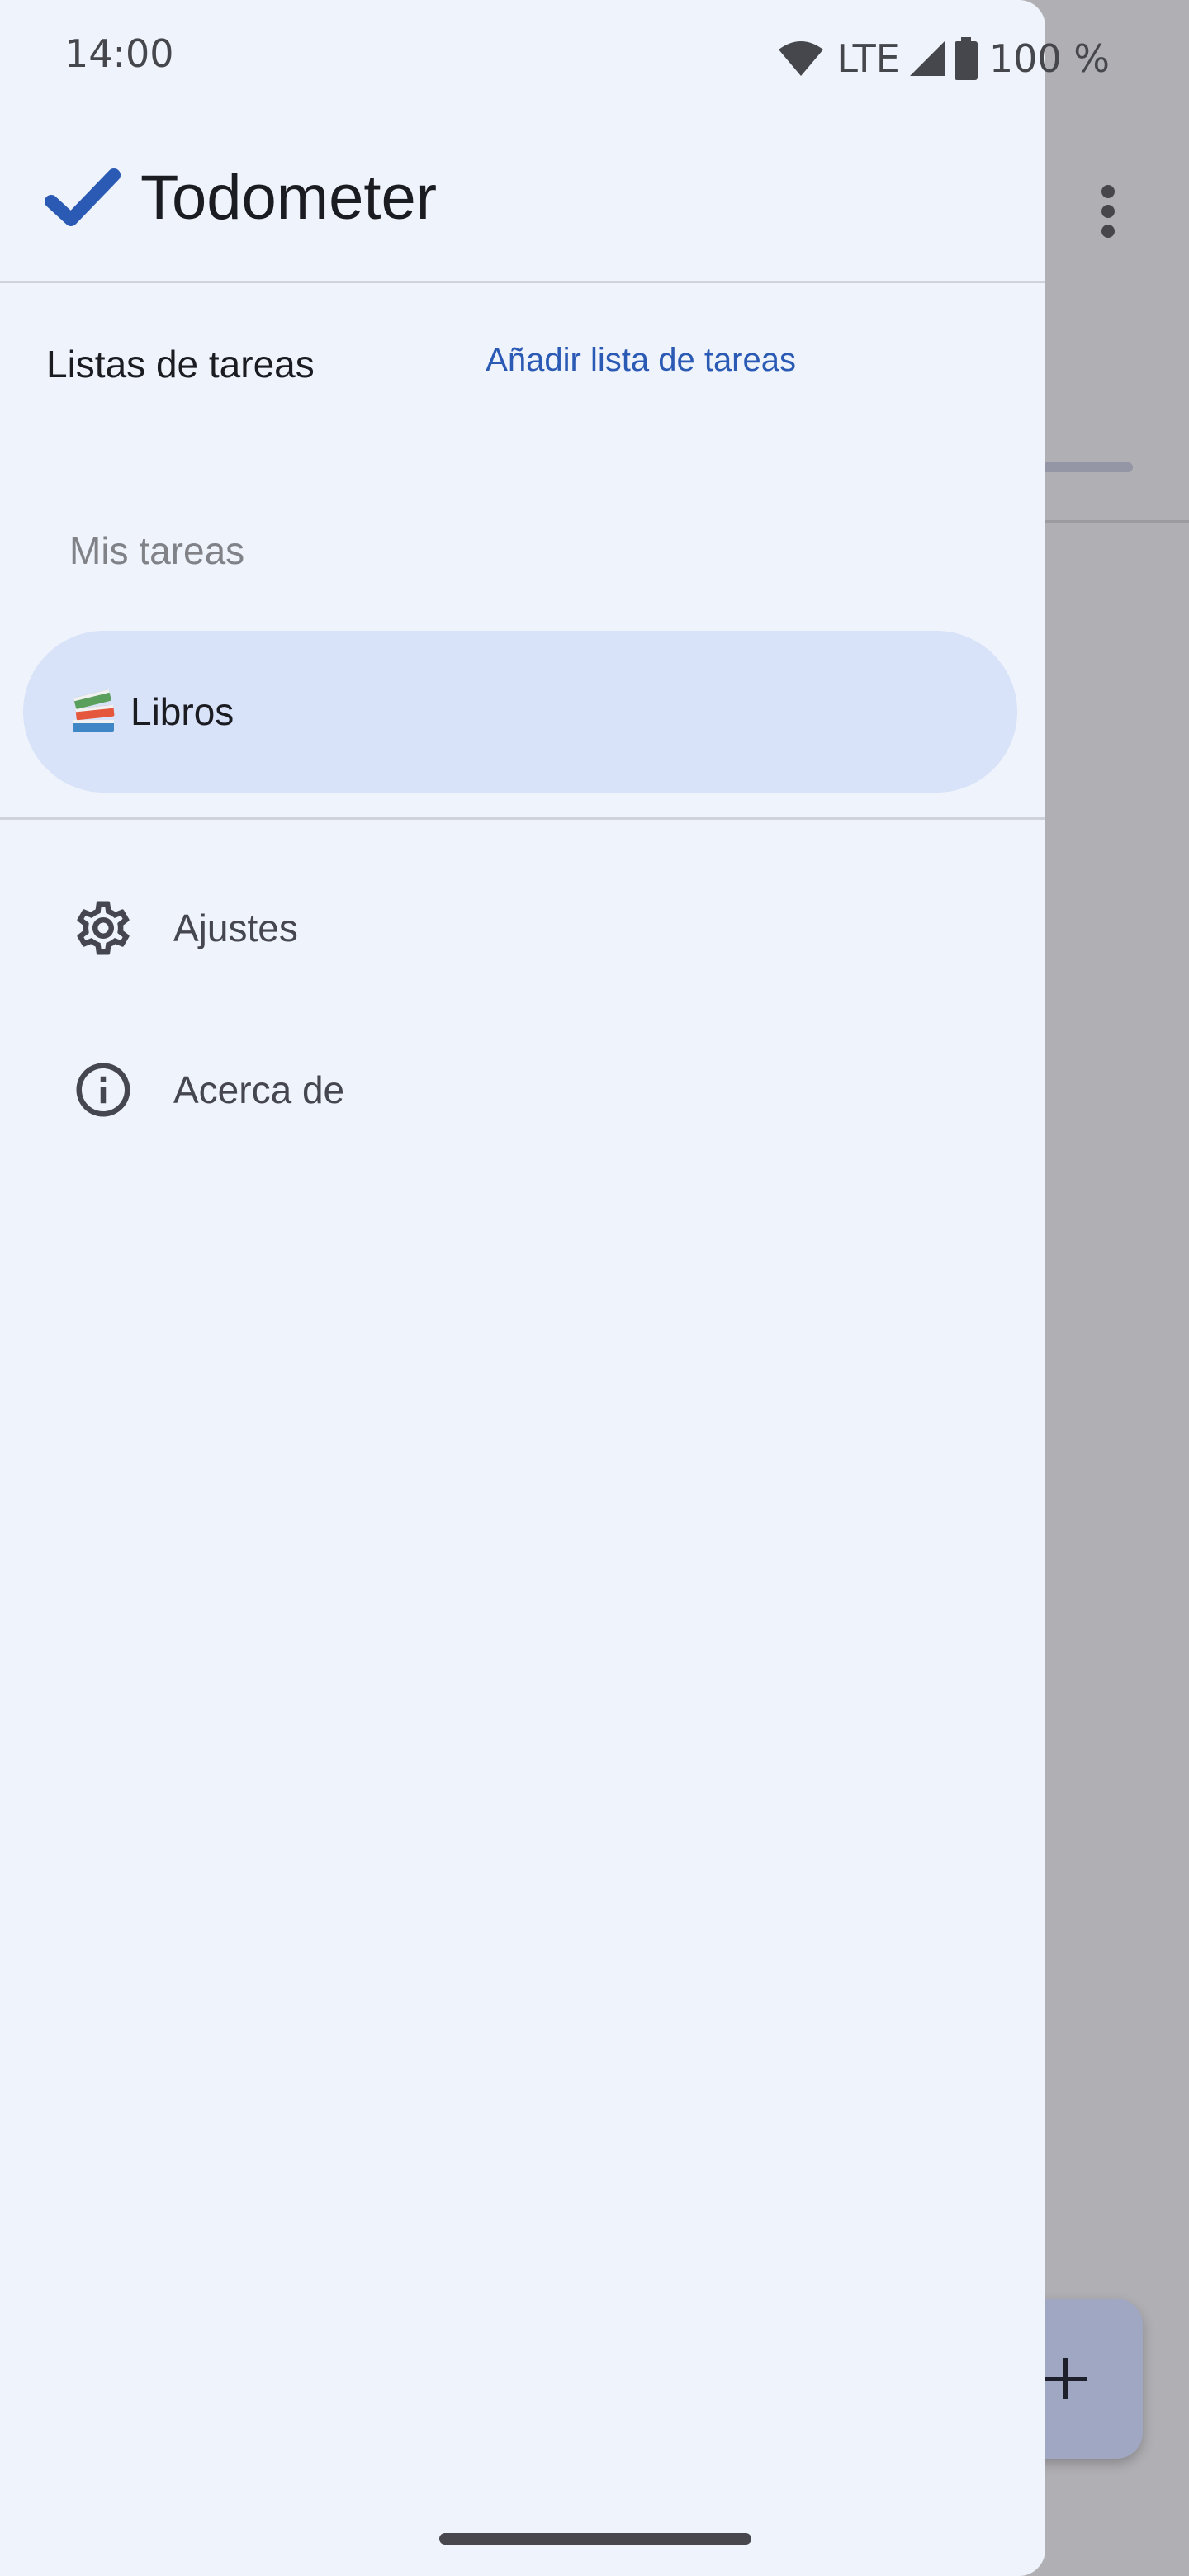 The width and height of the screenshot is (1189, 2576). Describe the element at coordinates (522, 818) in the screenshot. I see `lists-divider` at that location.